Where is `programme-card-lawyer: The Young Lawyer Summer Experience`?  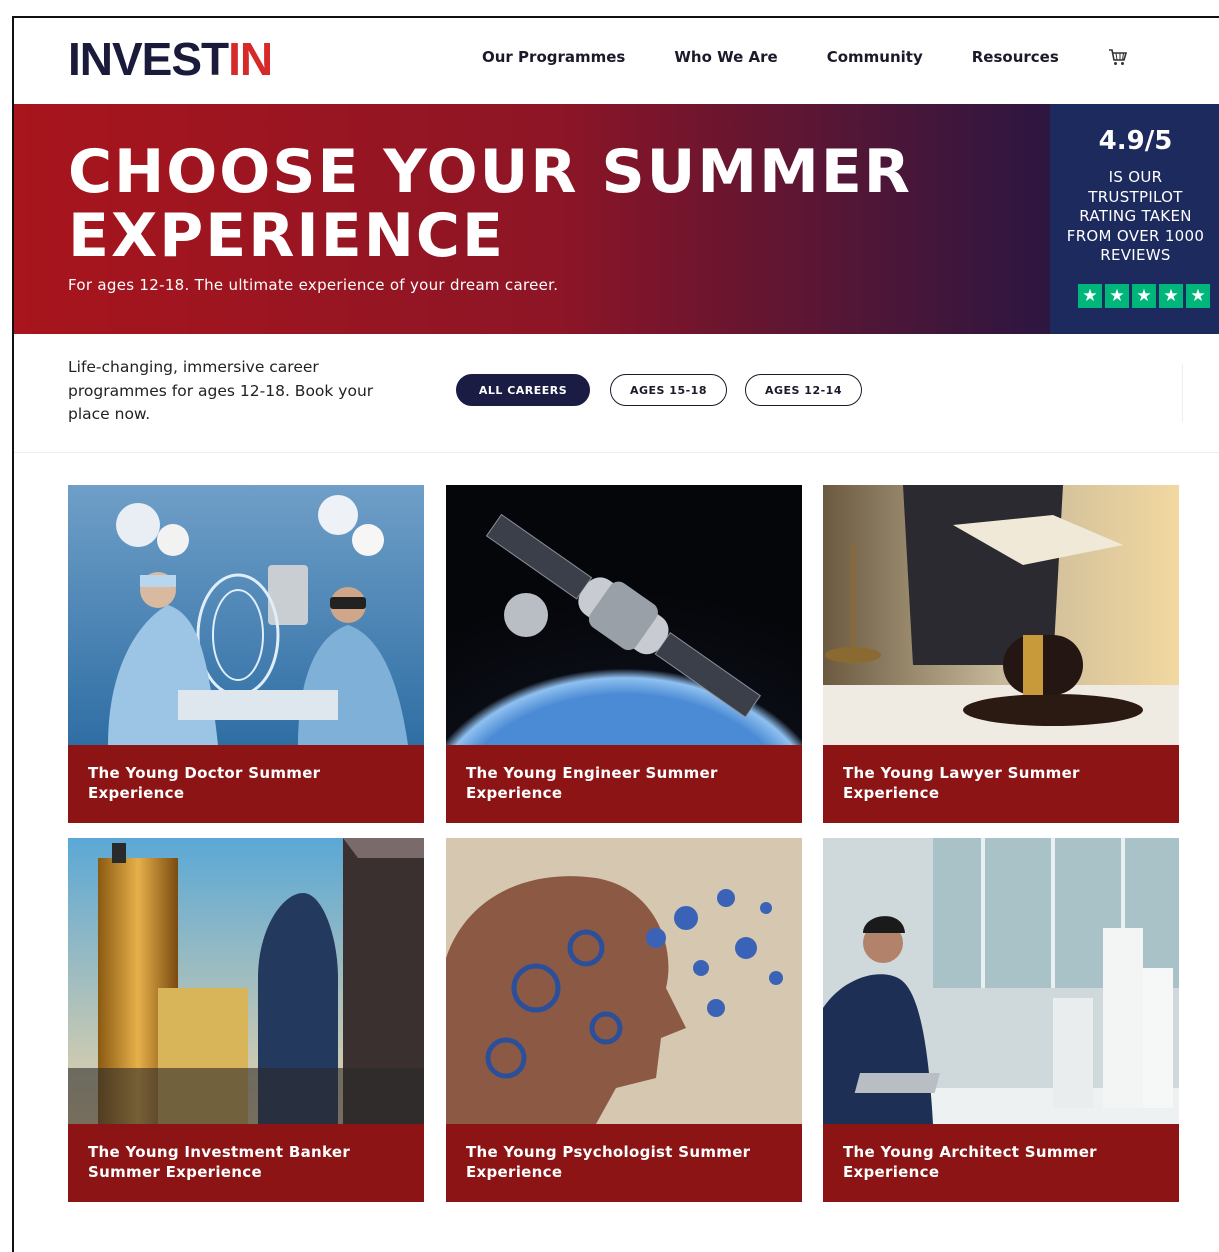 programme-card-lawyer: The Young Lawyer Summer Experience is located at coordinates (1001, 654).